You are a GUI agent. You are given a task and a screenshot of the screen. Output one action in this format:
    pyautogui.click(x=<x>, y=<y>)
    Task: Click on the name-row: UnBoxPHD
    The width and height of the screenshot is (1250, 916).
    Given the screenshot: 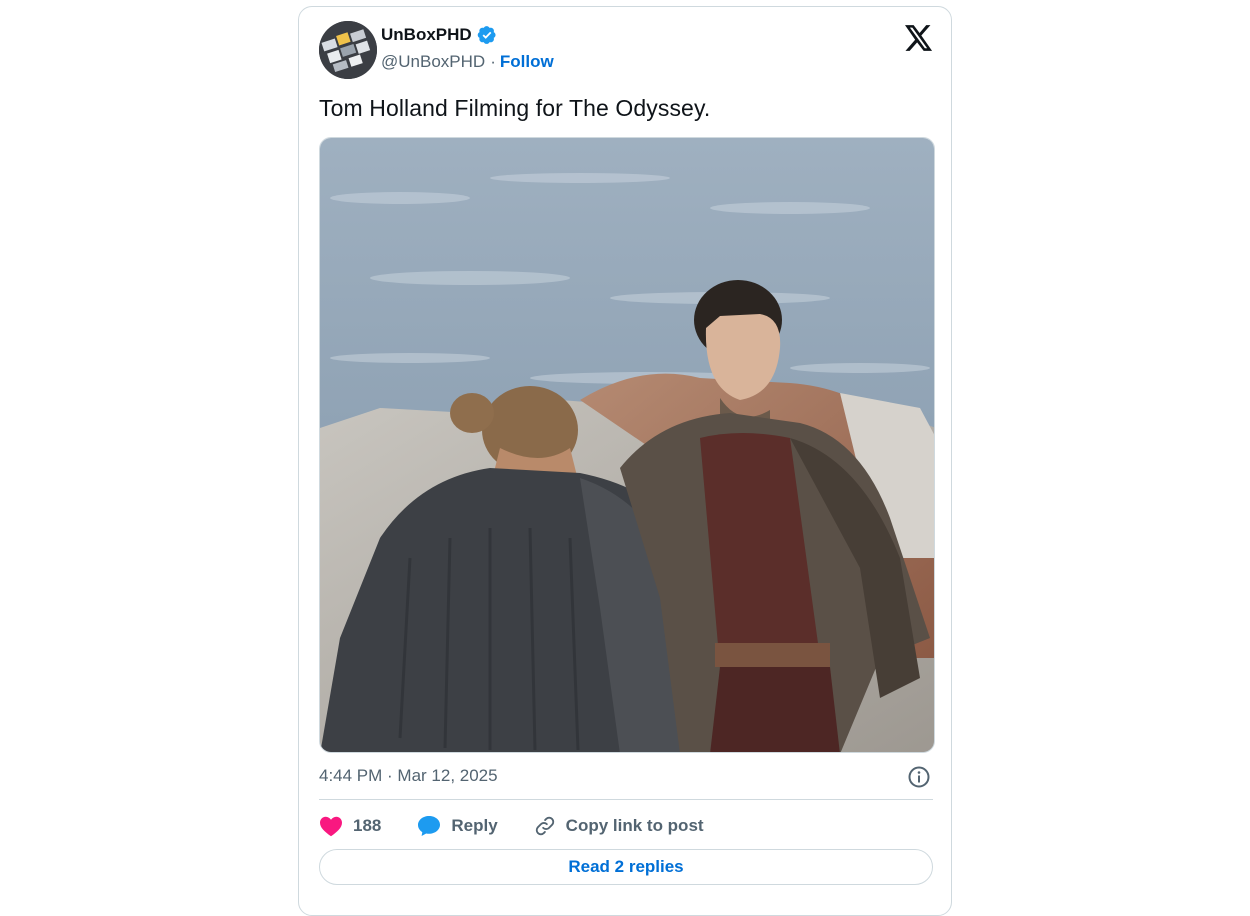 What is the action you would take?
    pyautogui.click(x=467, y=35)
    